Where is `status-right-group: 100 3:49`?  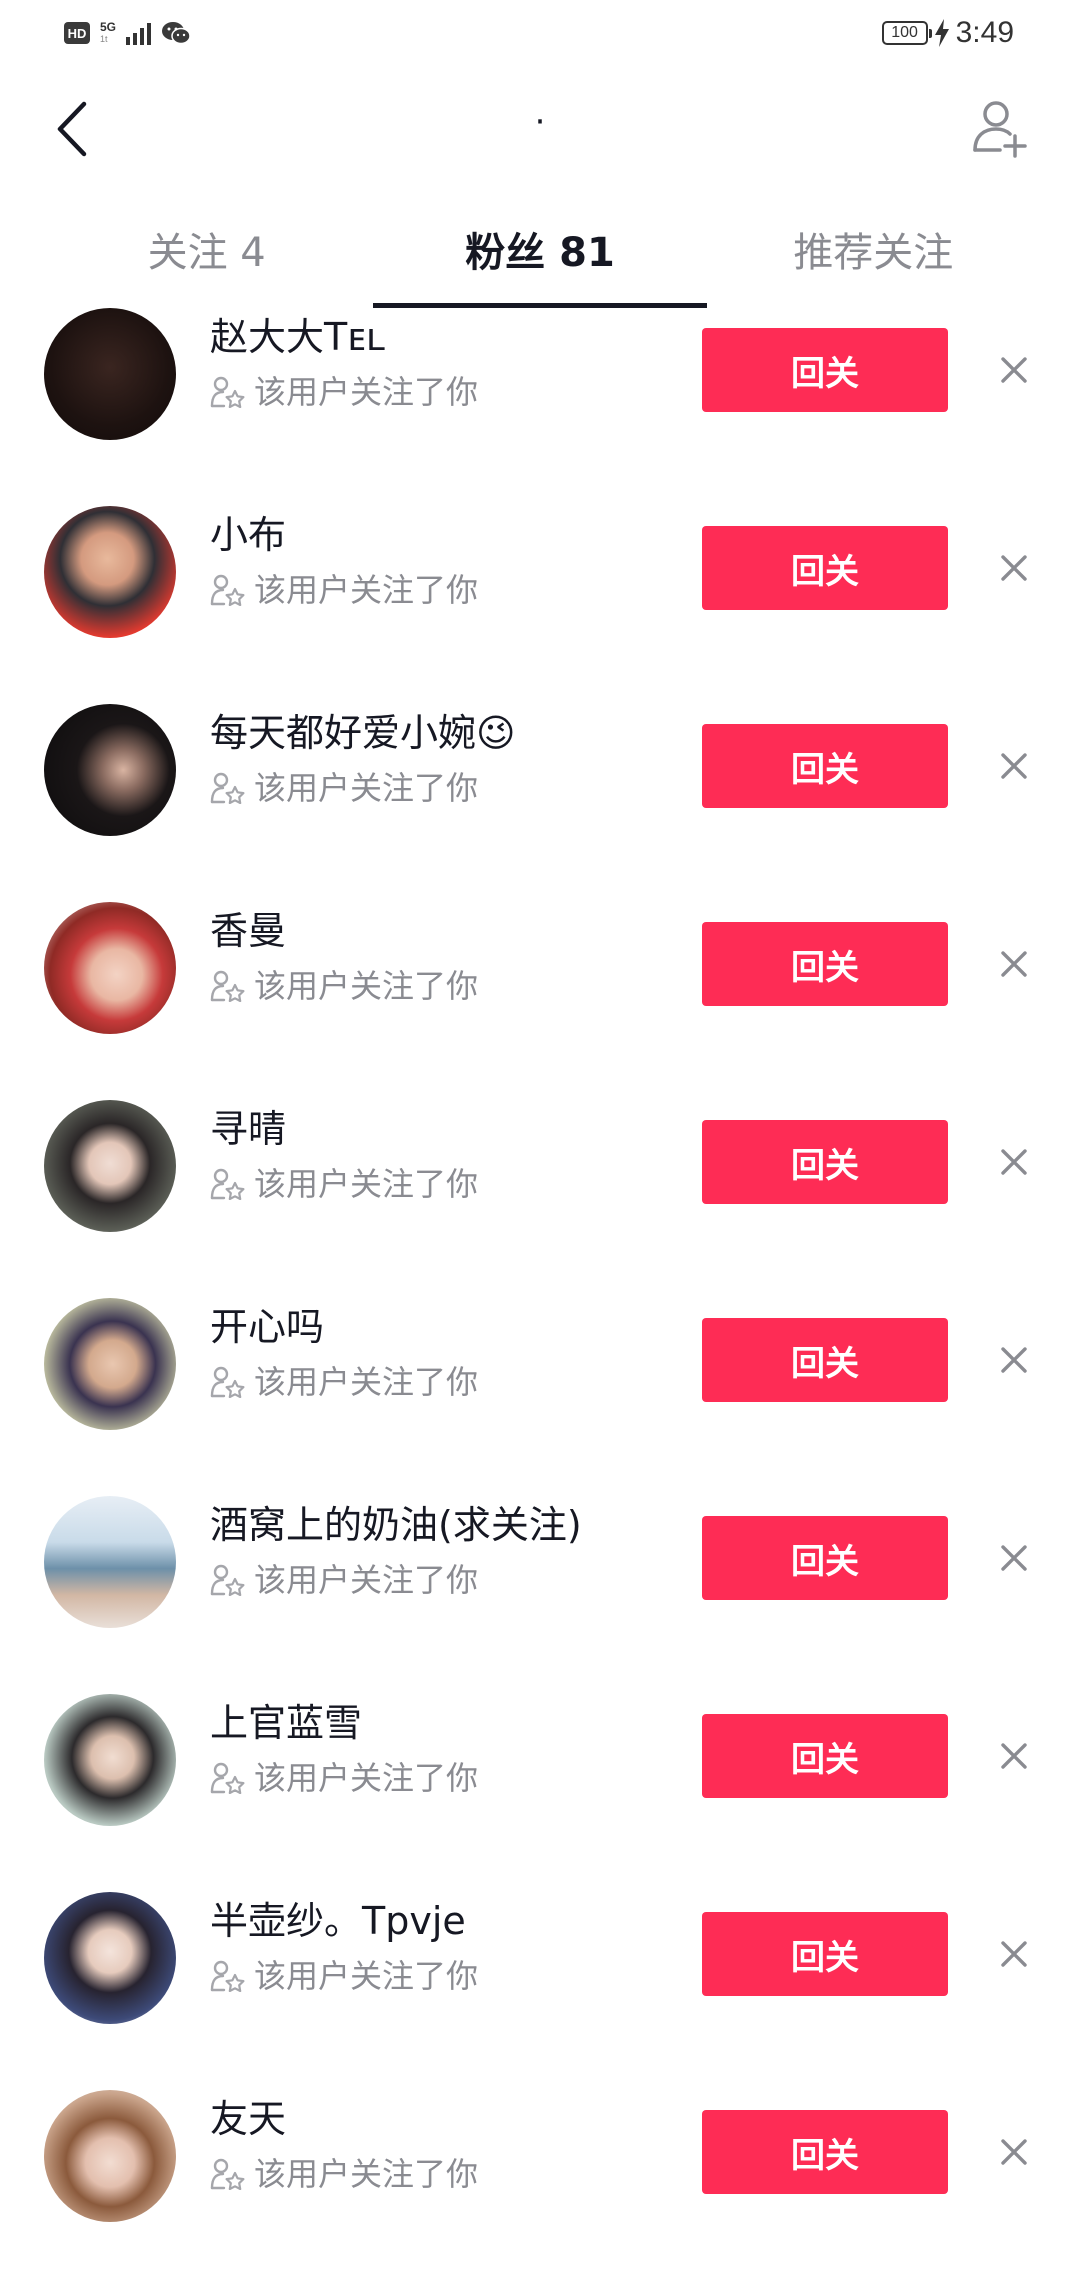 status-right-group: 100 3:49 is located at coordinates (947, 33).